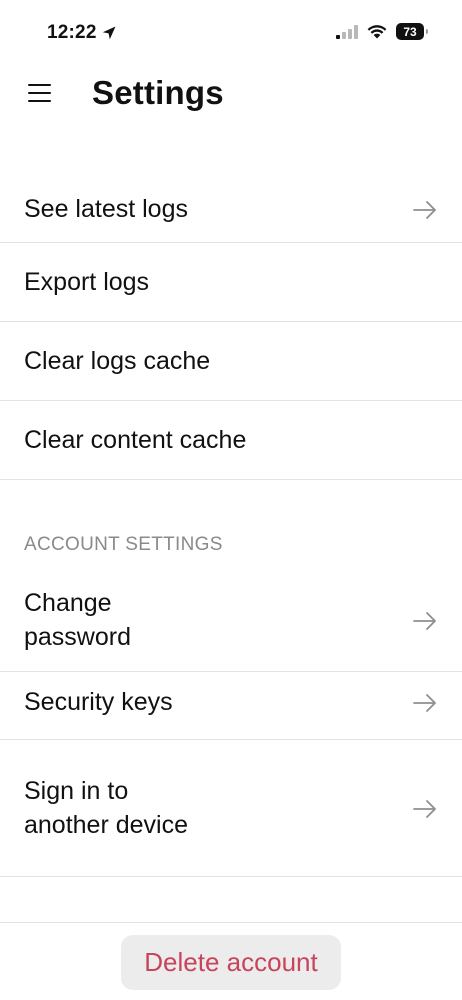 This screenshot has height=1000, width=462. I want to click on list-item-clear-content-cache: Clear content cache, so click(231, 440).